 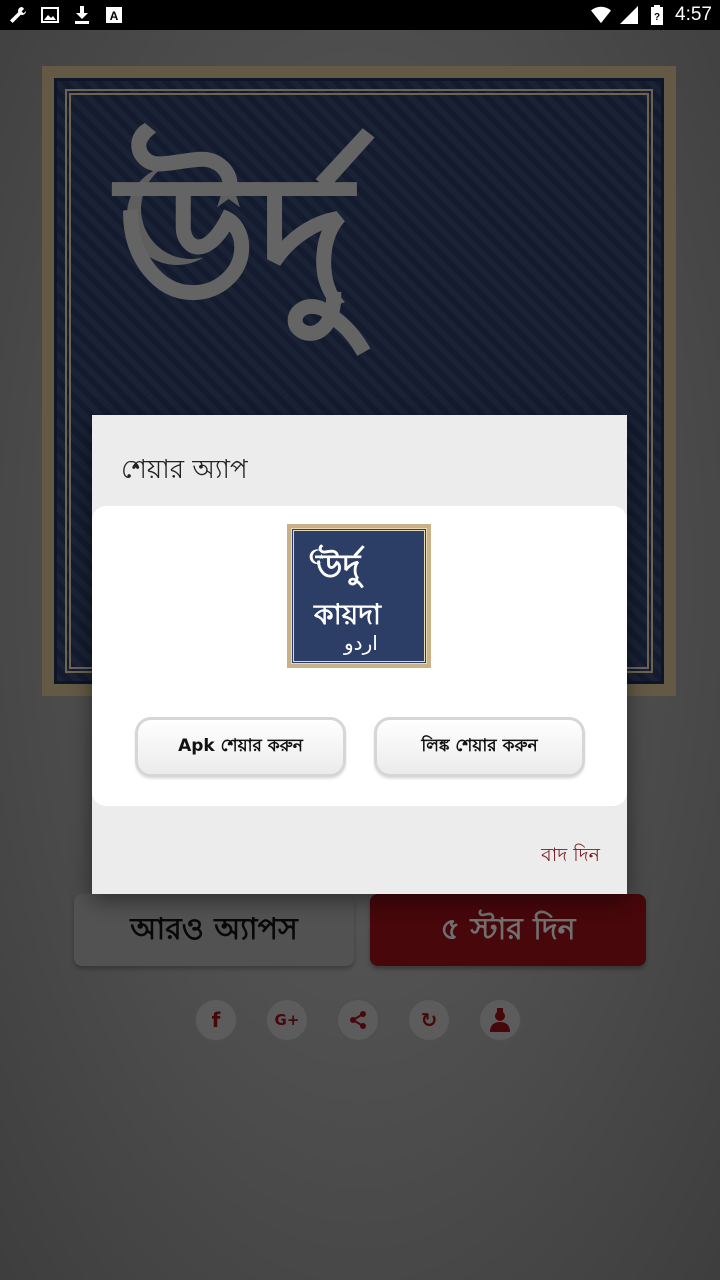 I want to click on svg-text: A, so click(x=114, y=16).